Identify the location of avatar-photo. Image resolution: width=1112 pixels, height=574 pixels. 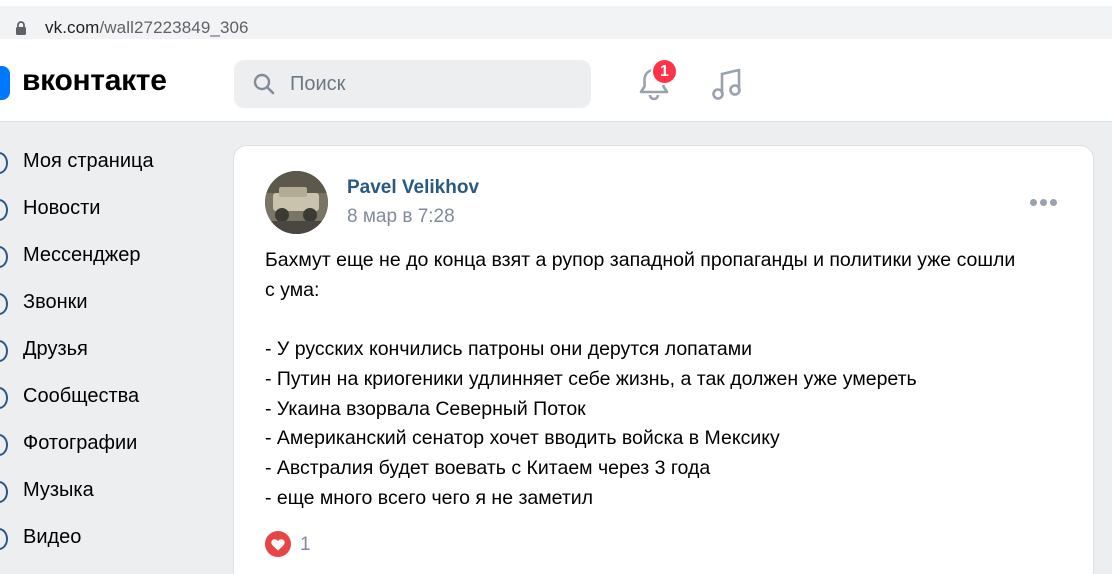
(296, 202).